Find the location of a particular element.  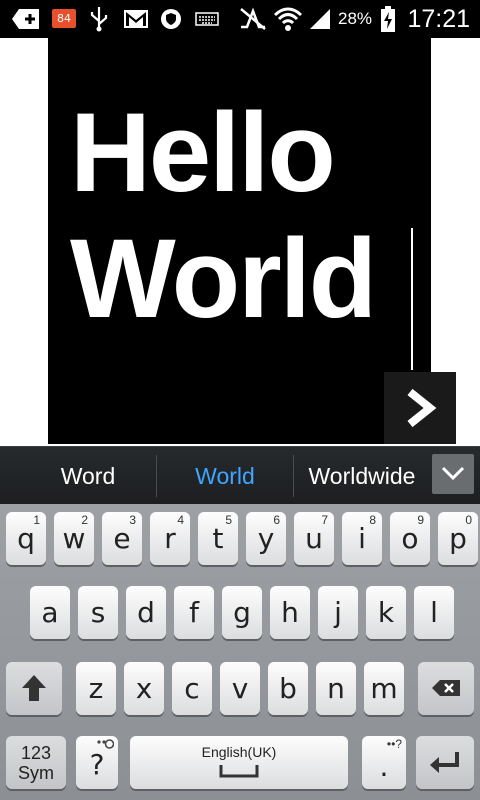

suggestion-world: World is located at coordinates (225, 476).